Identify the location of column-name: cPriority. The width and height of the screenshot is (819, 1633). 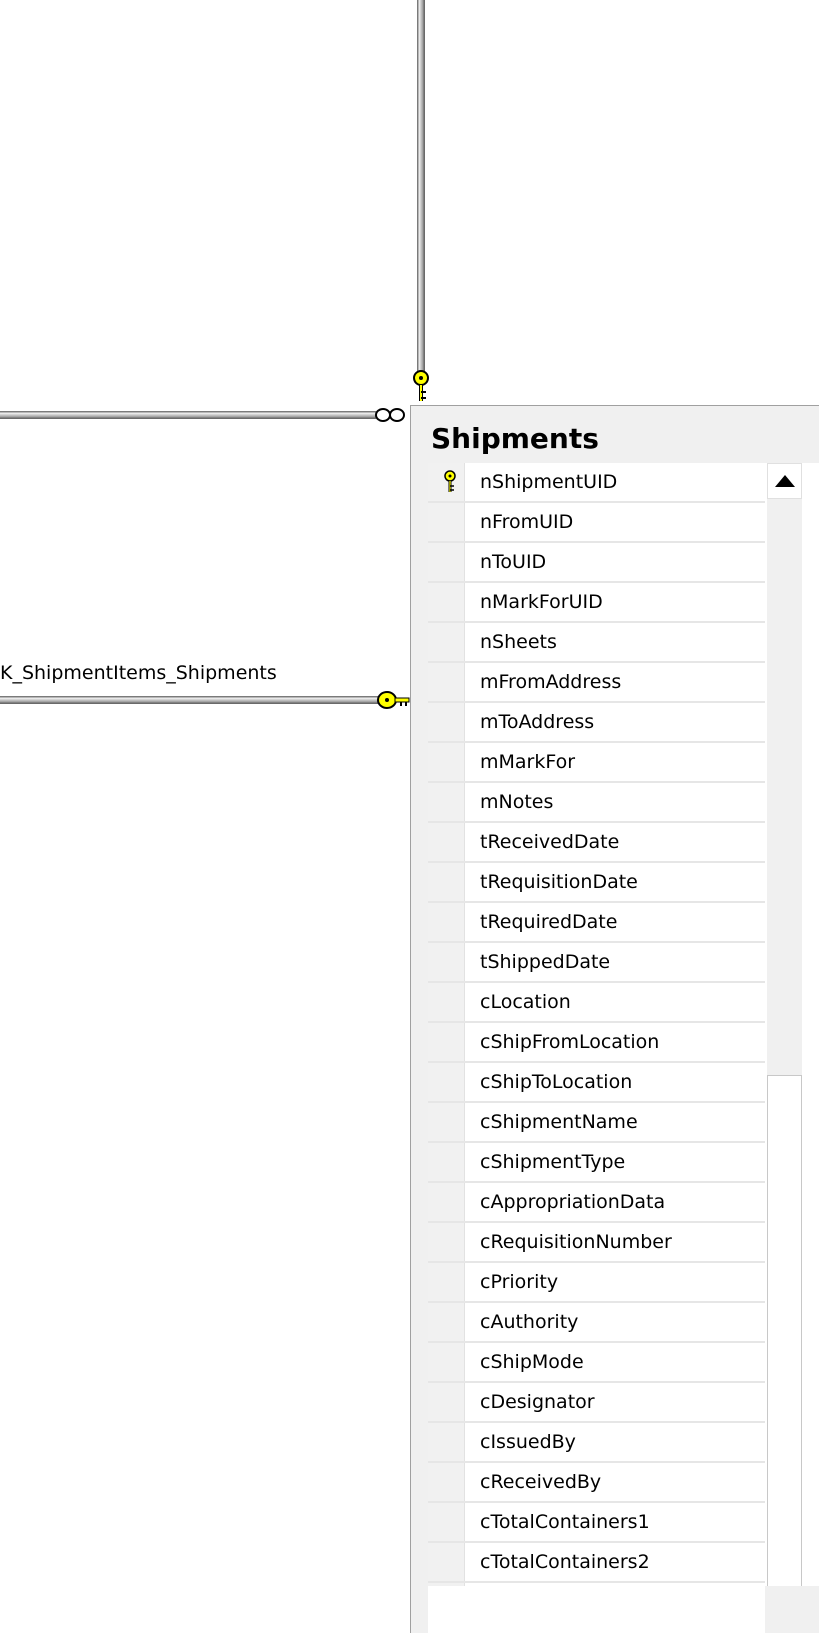
(519, 1282).